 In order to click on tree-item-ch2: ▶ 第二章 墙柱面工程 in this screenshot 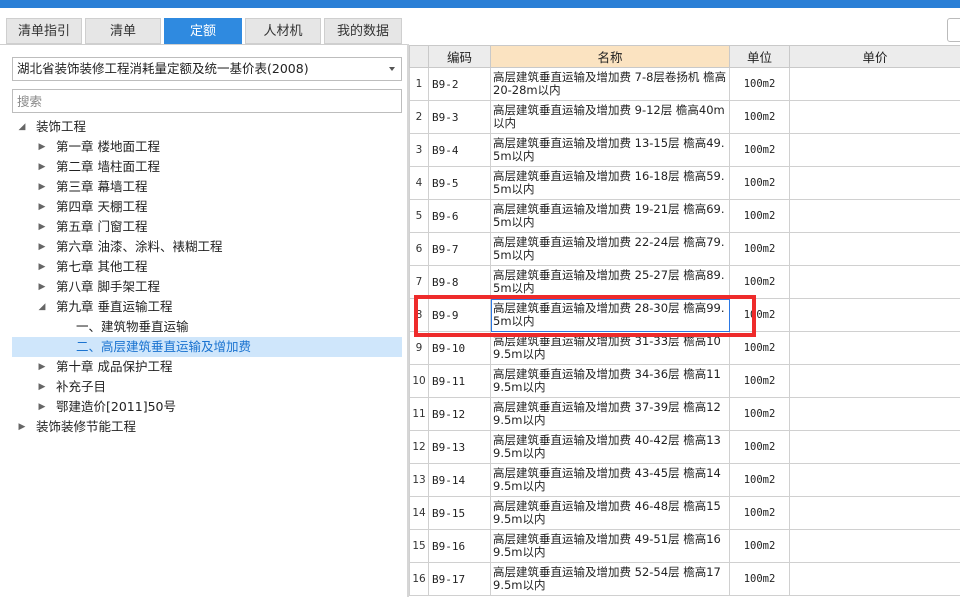, I will do `click(203, 167)`.